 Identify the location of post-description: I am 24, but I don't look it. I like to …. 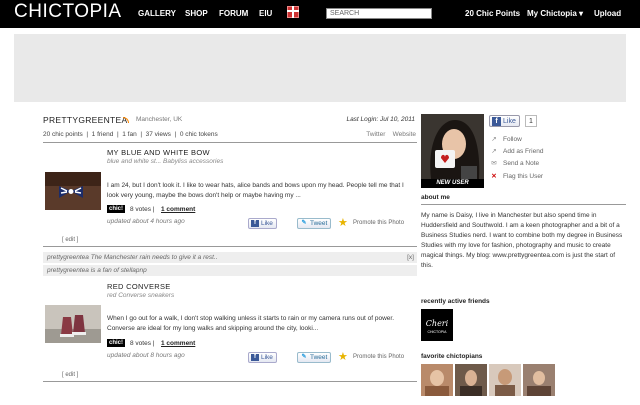
(255, 190).